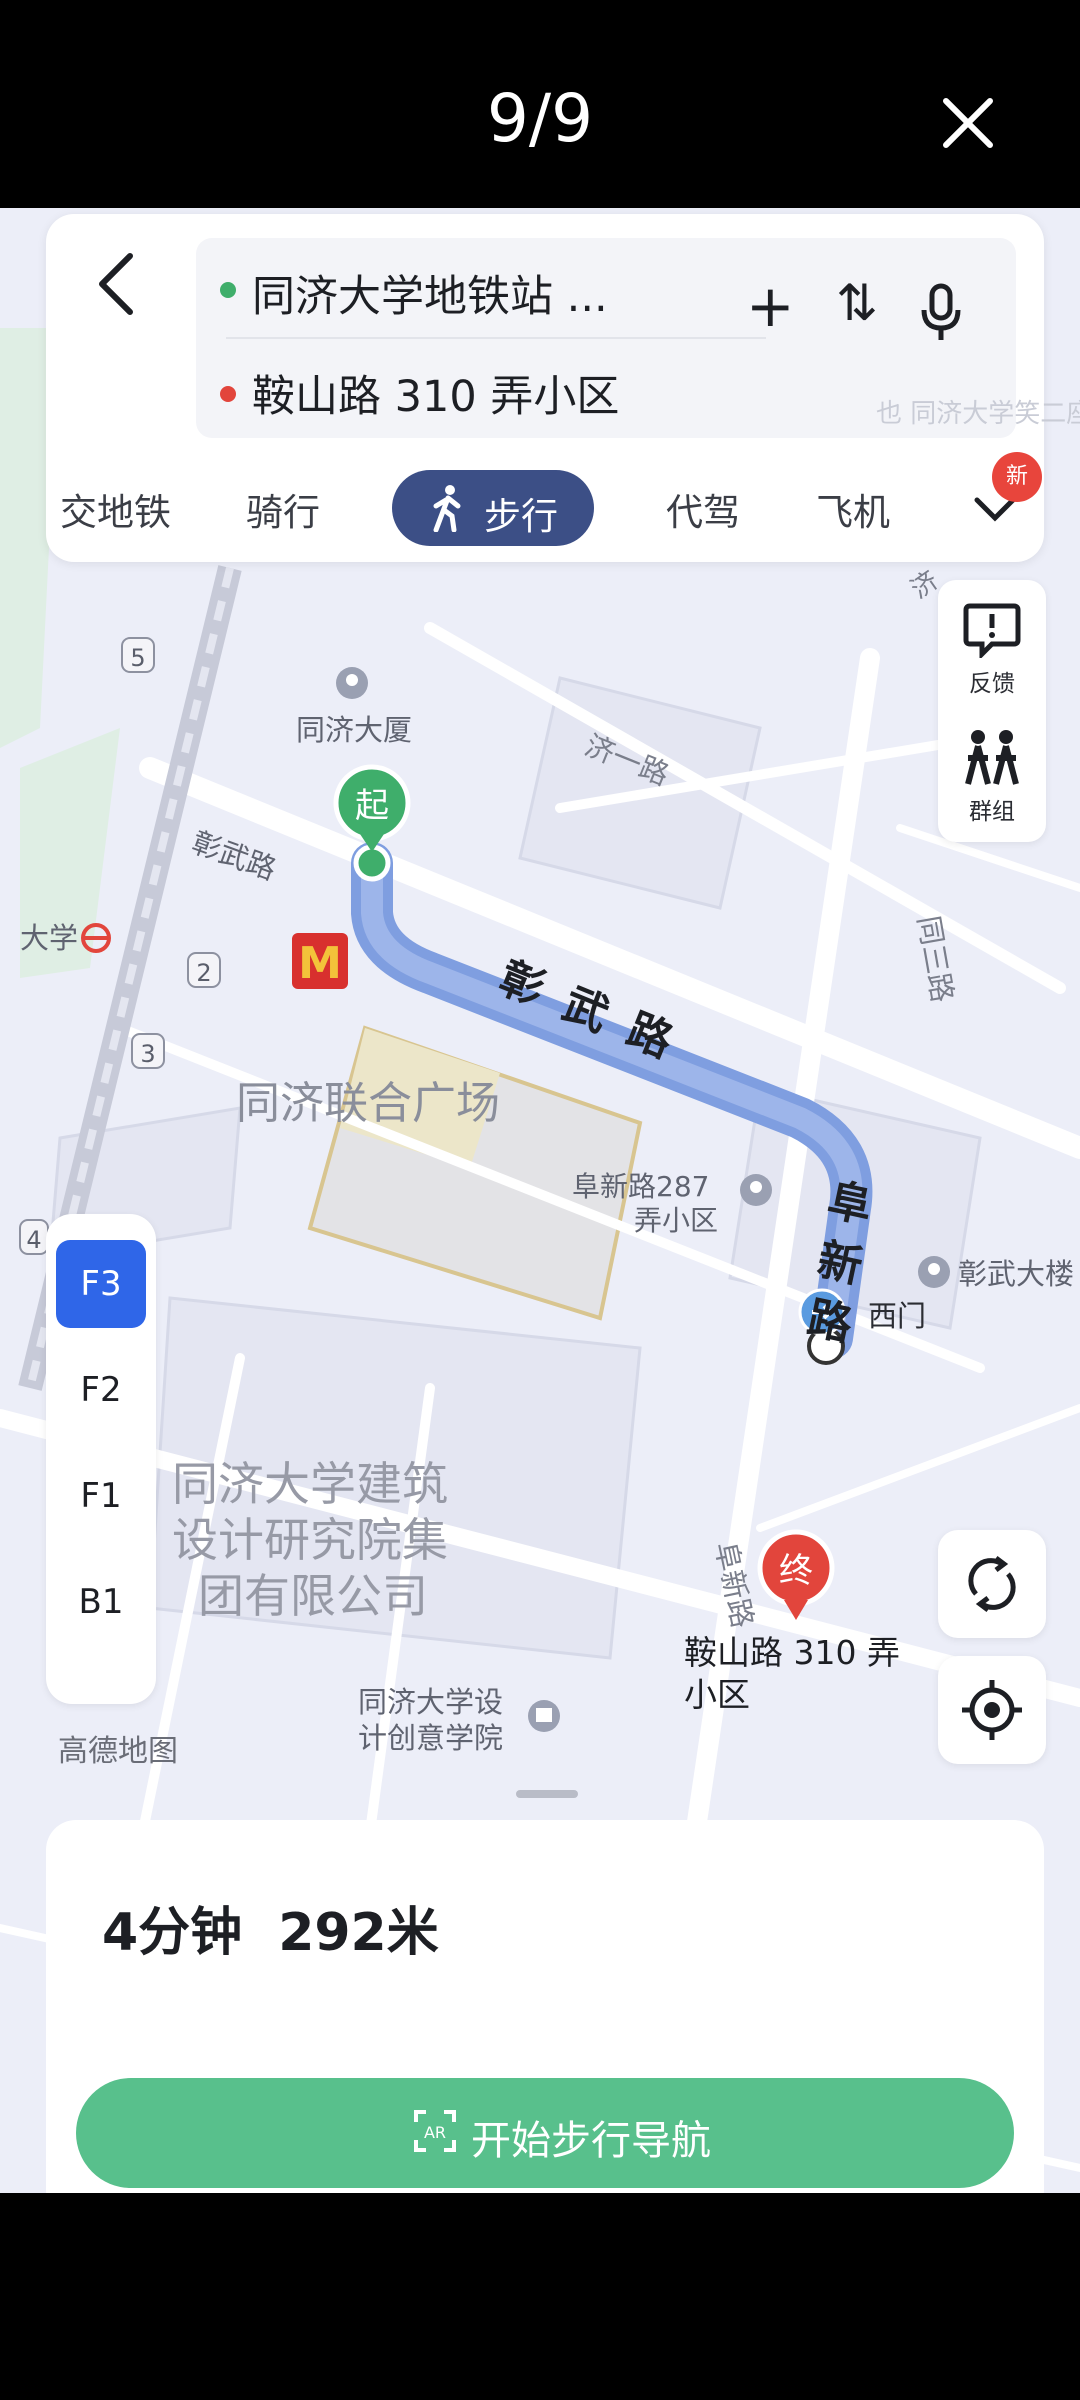 Image resolution: width=1080 pixels, height=2400 pixels. What do you see at coordinates (992, 630) in the screenshot?
I see `feedback-icon` at bounding box center [992, 630].